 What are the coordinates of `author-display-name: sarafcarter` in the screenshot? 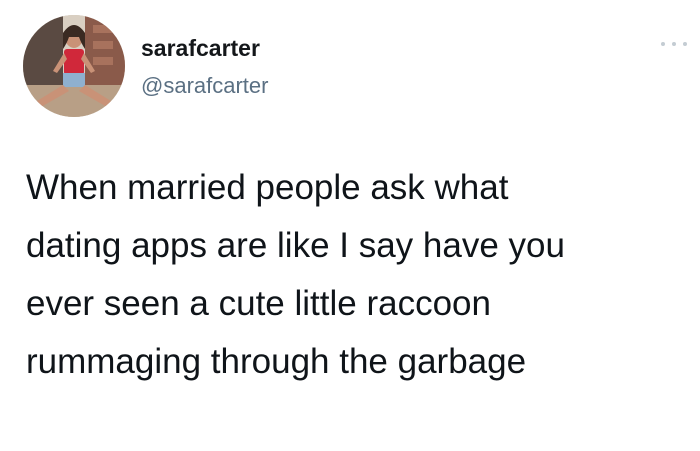 It's located at (200, 48).